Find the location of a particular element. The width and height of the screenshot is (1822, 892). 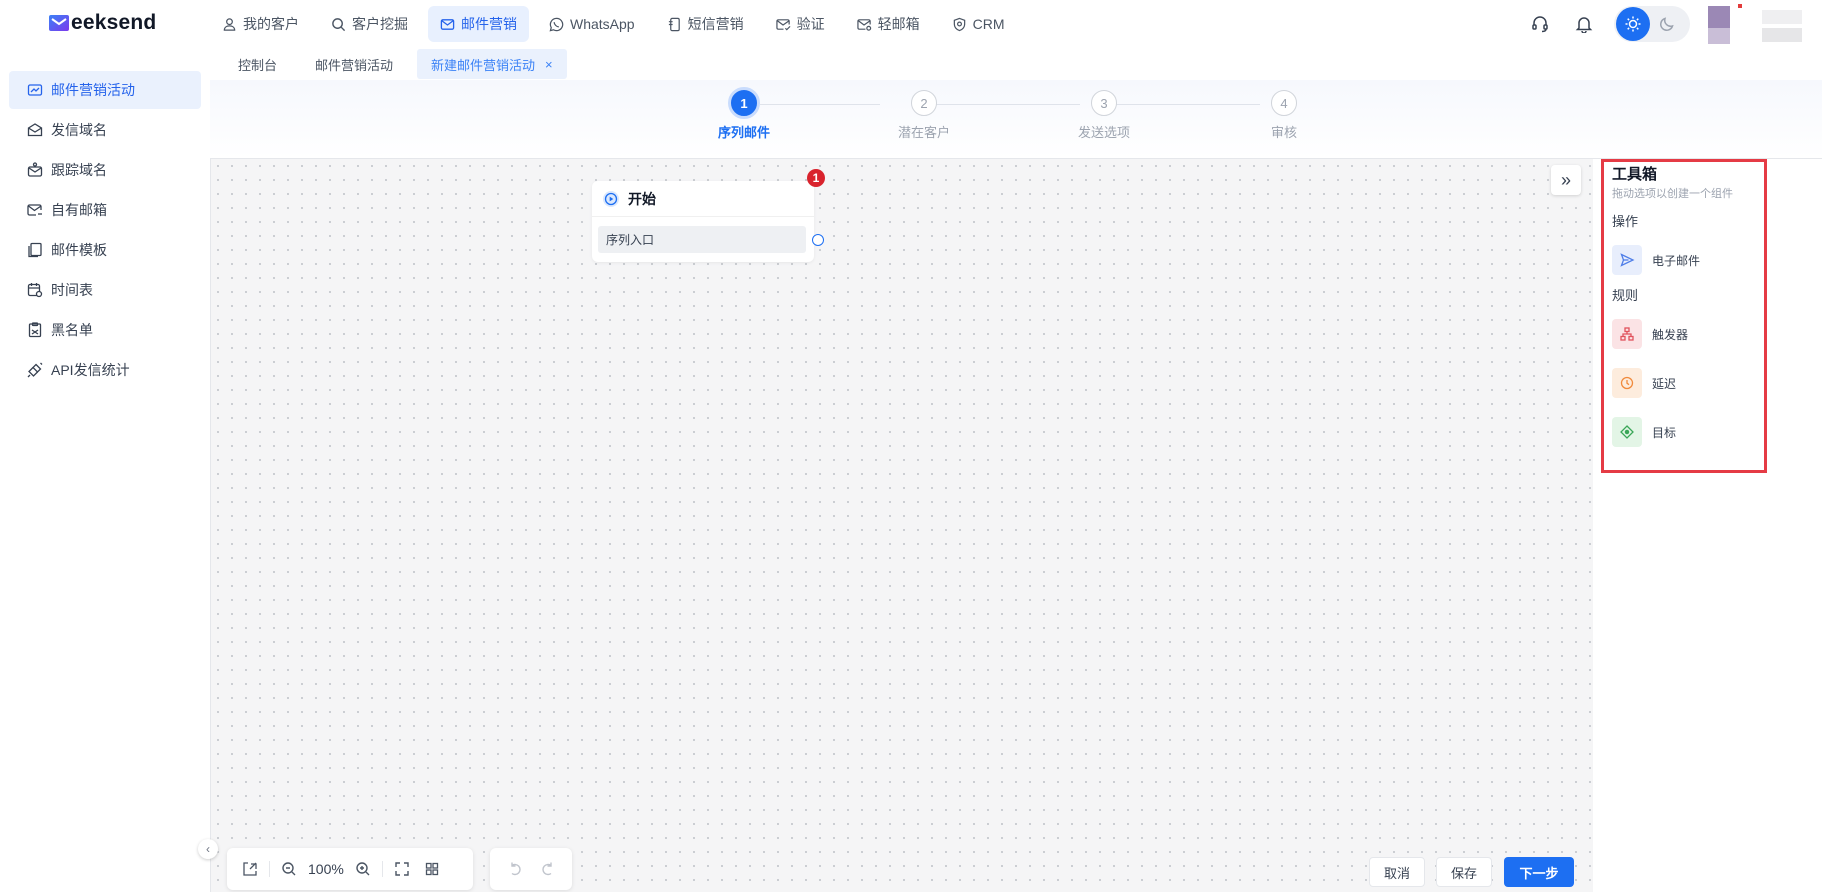

collapse-toolbox-button: » is located at coordinates (1566, 180).